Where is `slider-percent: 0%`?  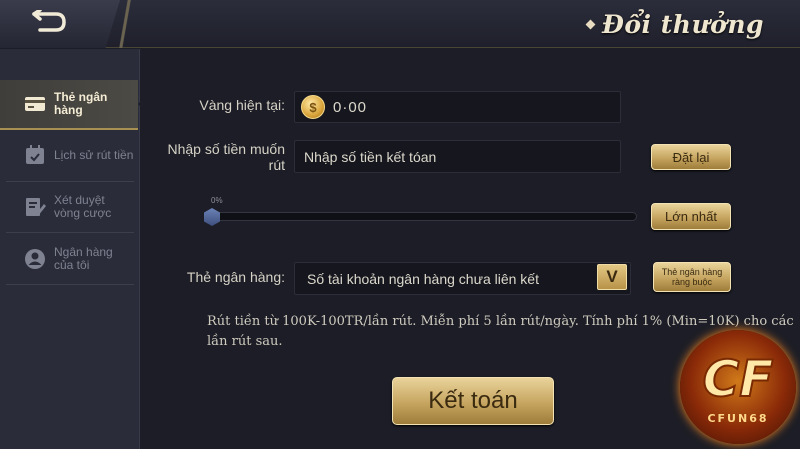
slider-percent: 0% is located at coordinates (217, 200).